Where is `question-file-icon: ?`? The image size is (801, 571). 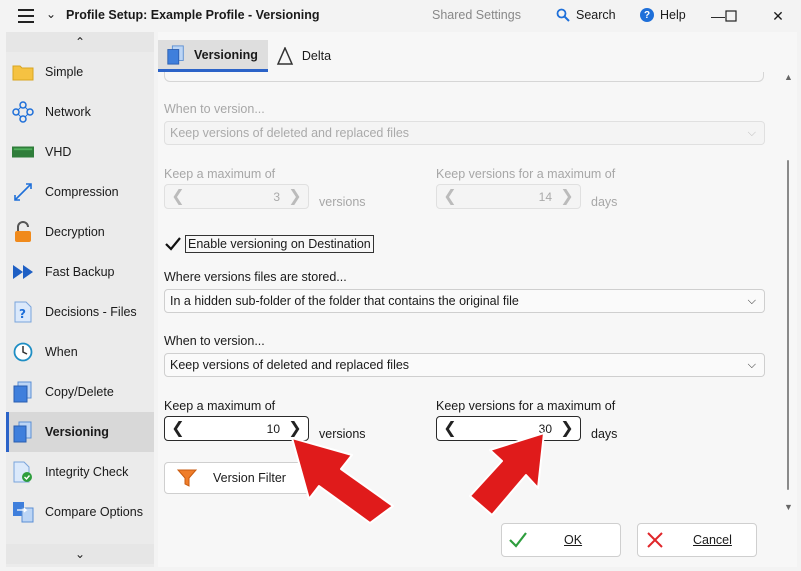 question-file-icon: ? is located at coordinates (23, 312).